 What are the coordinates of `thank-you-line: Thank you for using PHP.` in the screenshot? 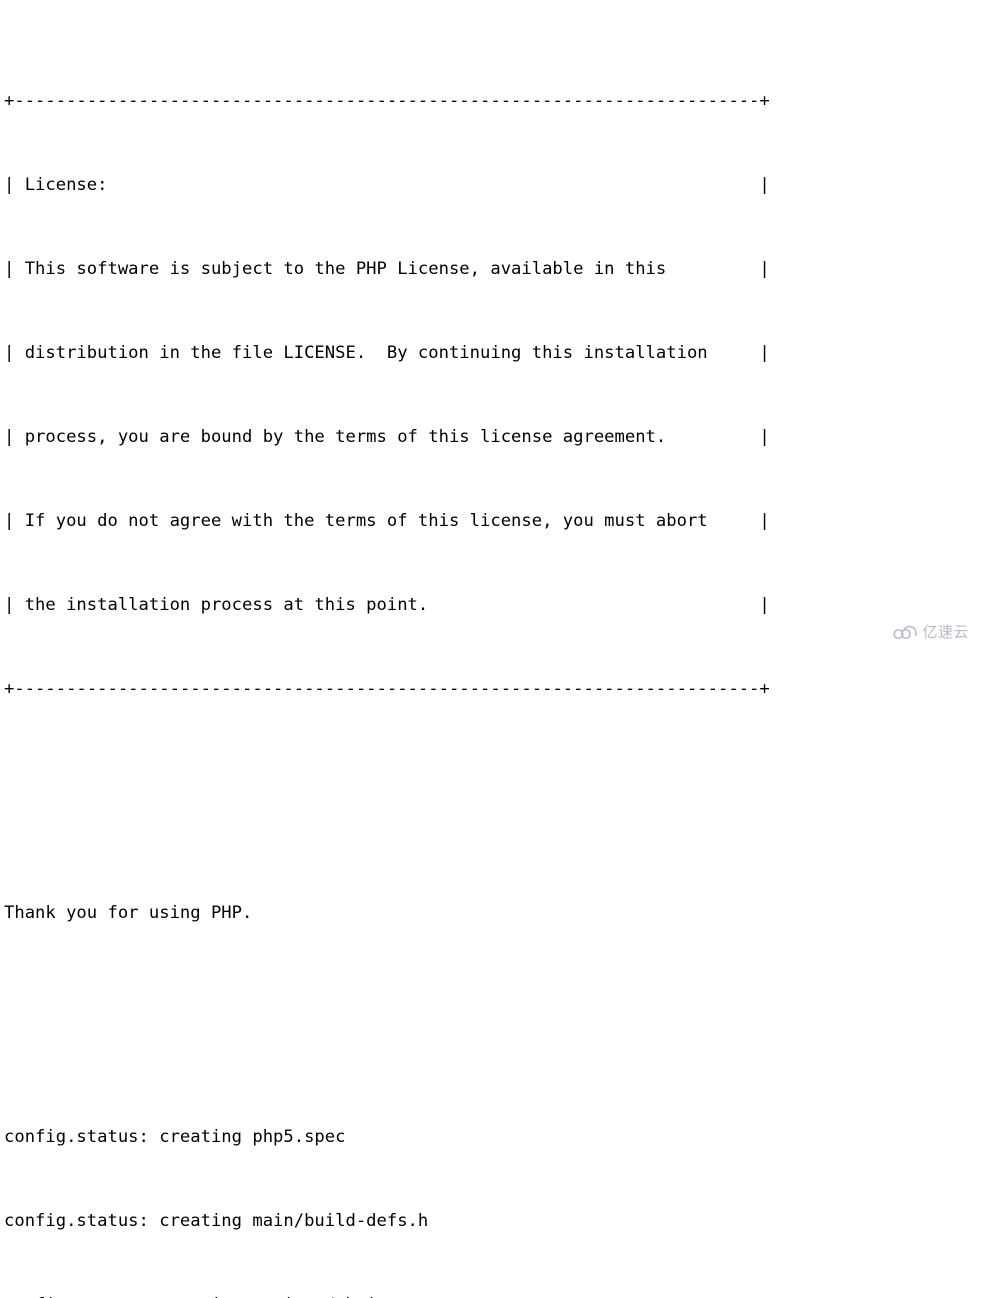 It's located at (128, 913).